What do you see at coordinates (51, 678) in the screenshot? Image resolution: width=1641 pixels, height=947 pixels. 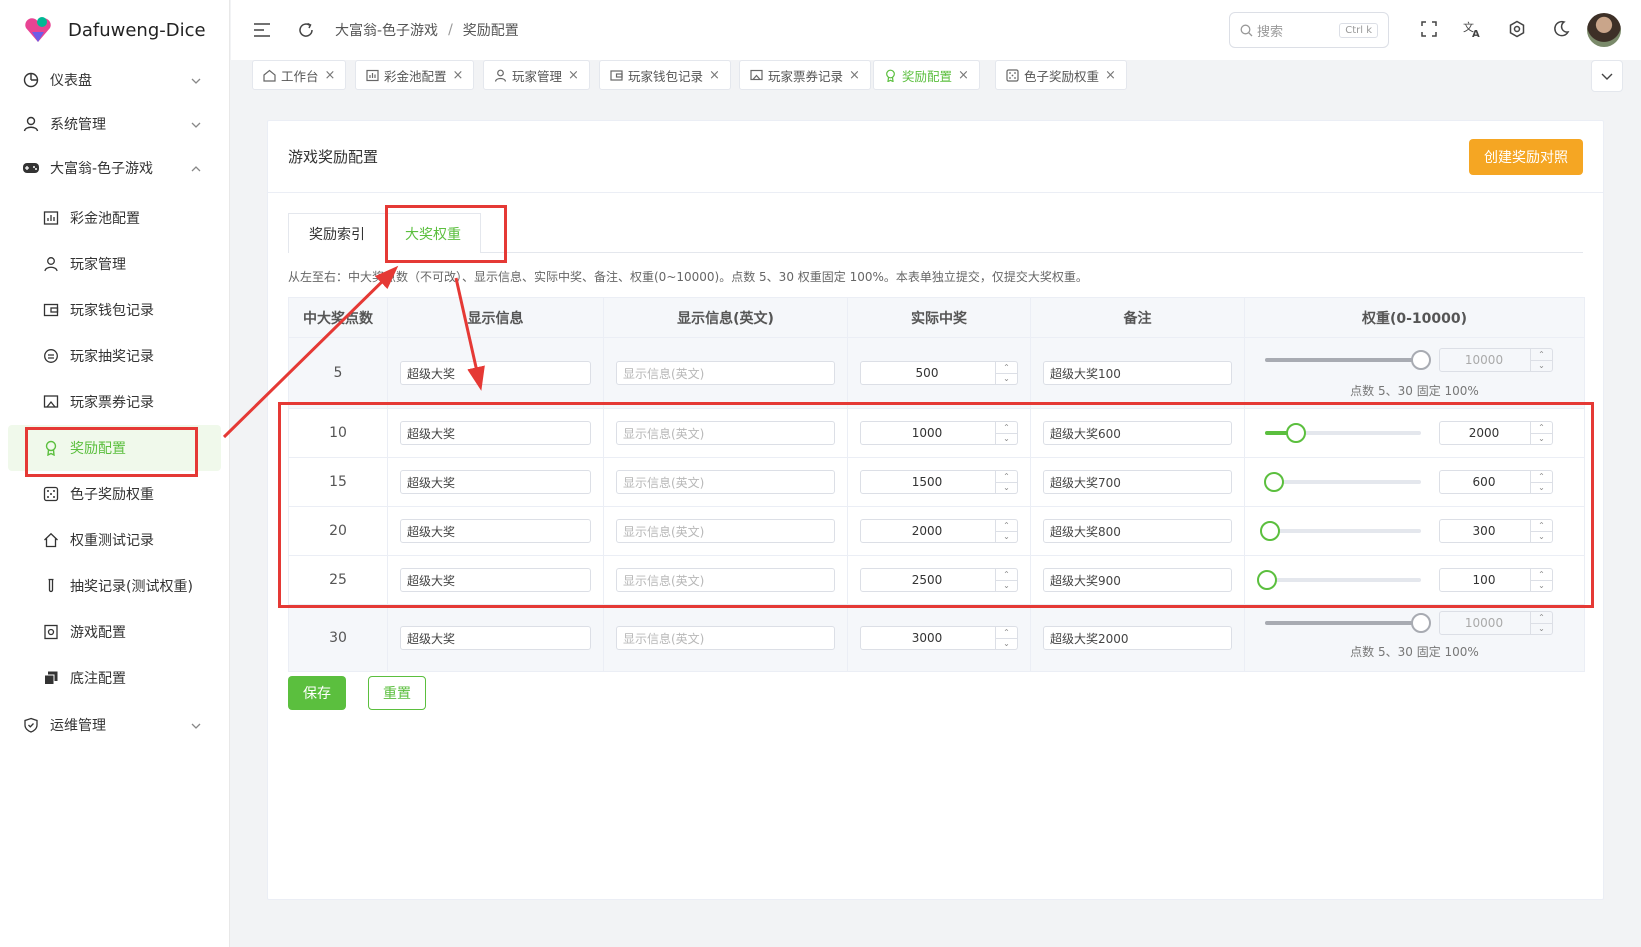 I see `stack-icon` at bounding box center [51, 678].